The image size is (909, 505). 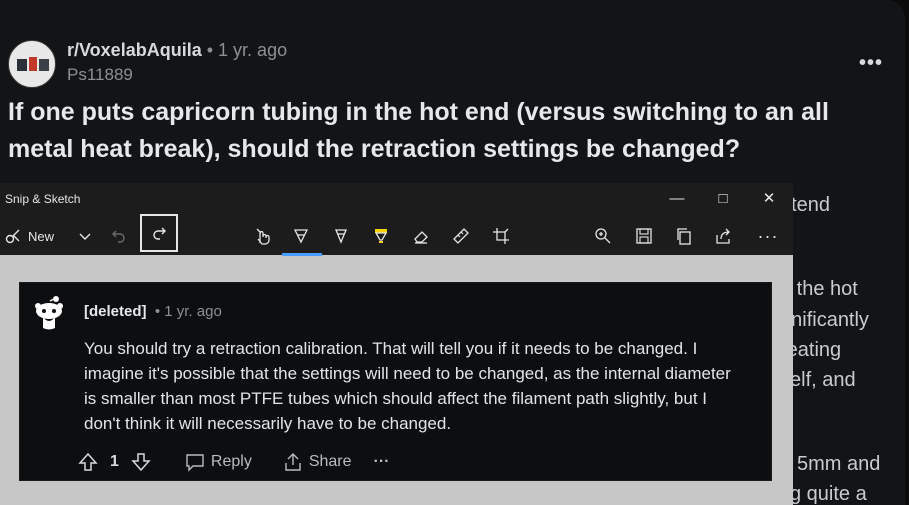 What do you see at coordinates (231, 461) in the screenshot?
I see `reply-label: Reply` at bounding box center [231, 461].